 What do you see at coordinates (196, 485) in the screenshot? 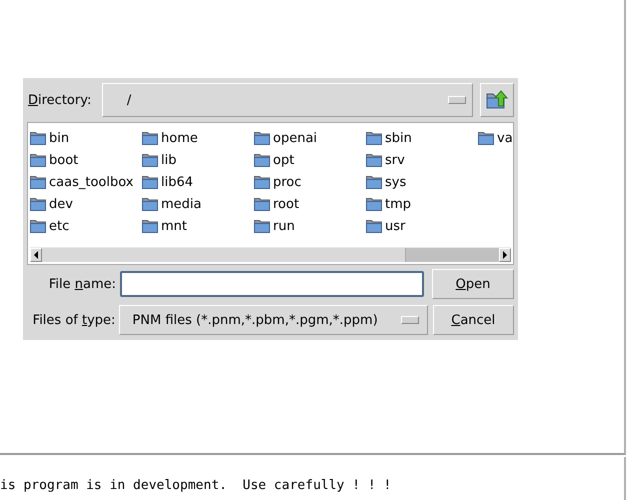
I see `console-text: is program is in development. Use carefully ! ! !` at bounding box center [196, 485].